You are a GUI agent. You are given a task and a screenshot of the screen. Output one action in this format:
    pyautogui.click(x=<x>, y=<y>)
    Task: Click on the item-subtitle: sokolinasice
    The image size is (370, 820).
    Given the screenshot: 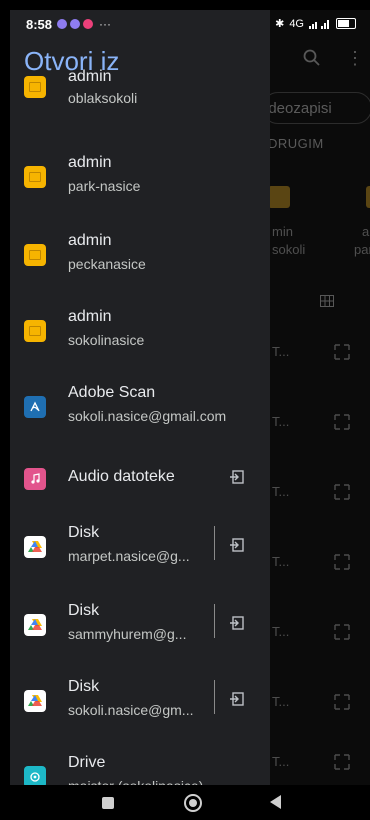 What is the action you would take?
    pyautogui.click(x=106, y=340)
    